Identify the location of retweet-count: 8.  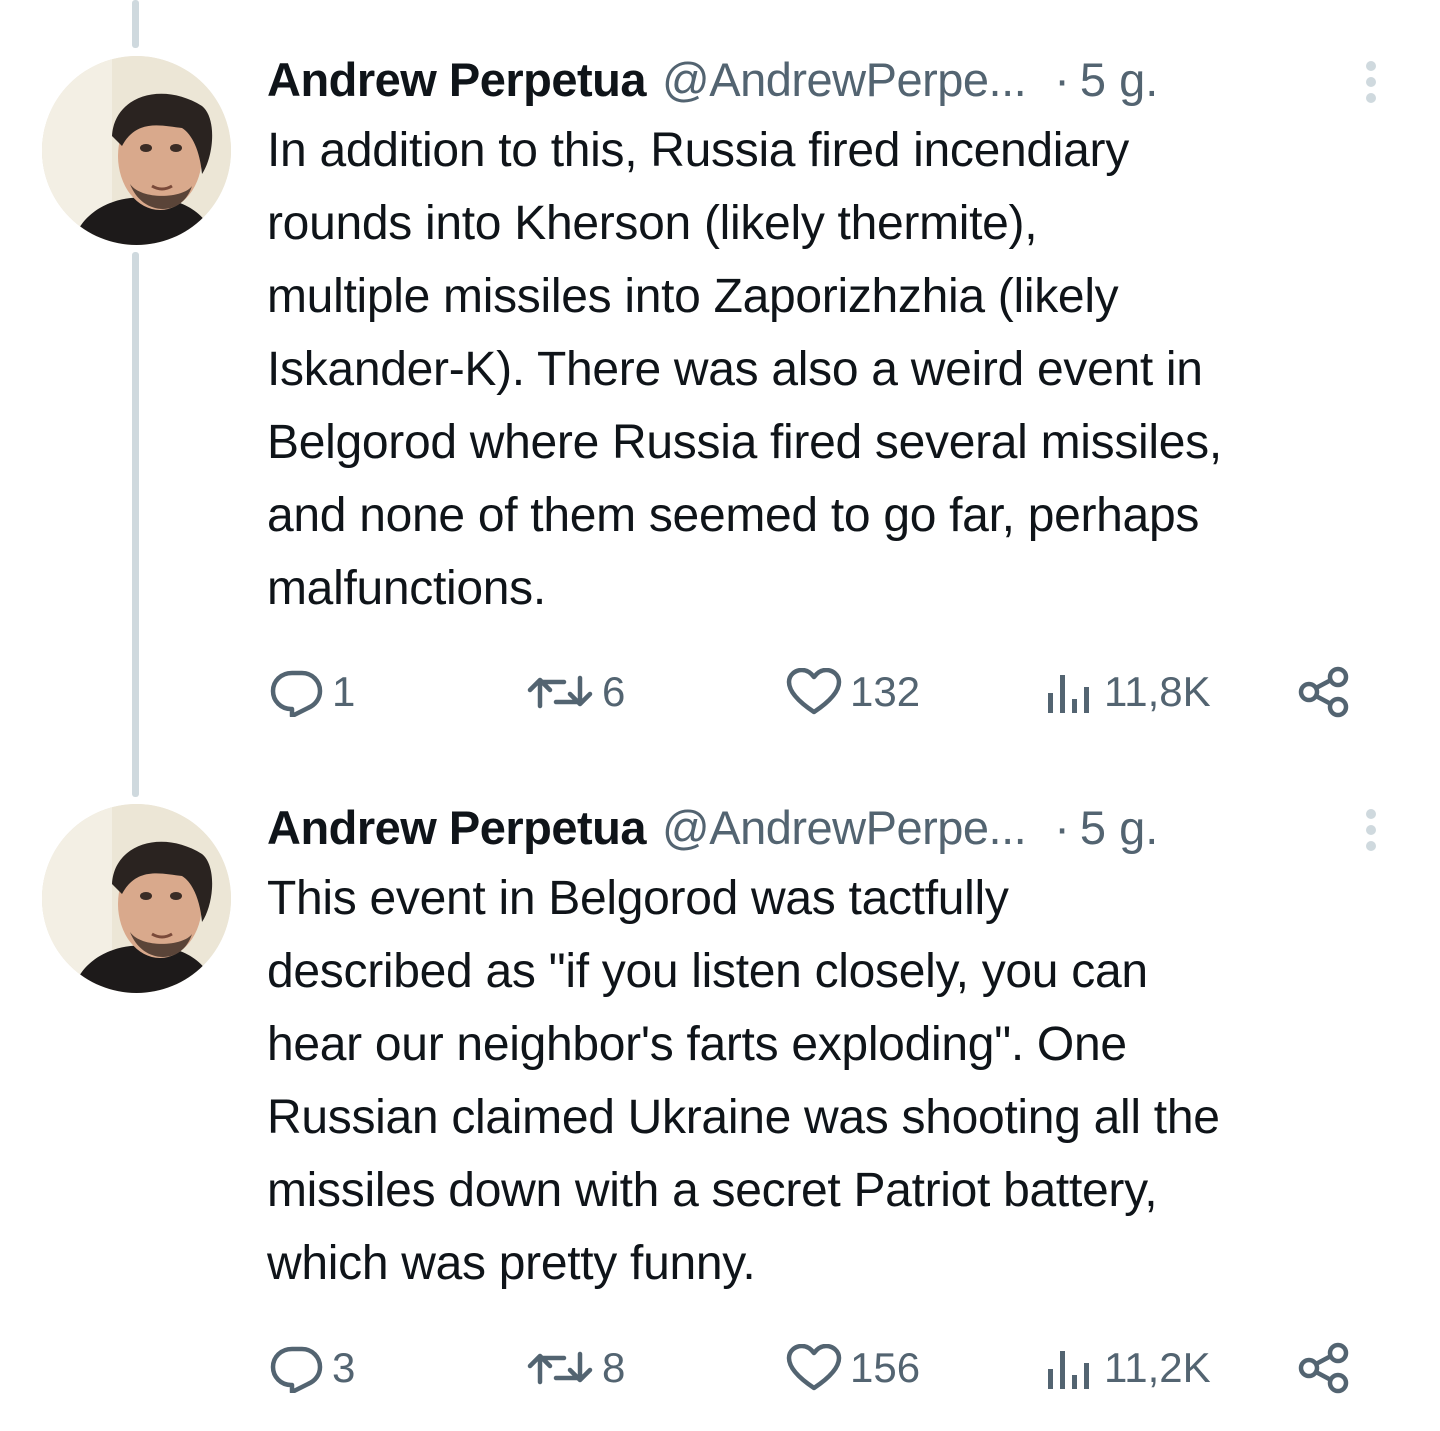
(614, 1367).